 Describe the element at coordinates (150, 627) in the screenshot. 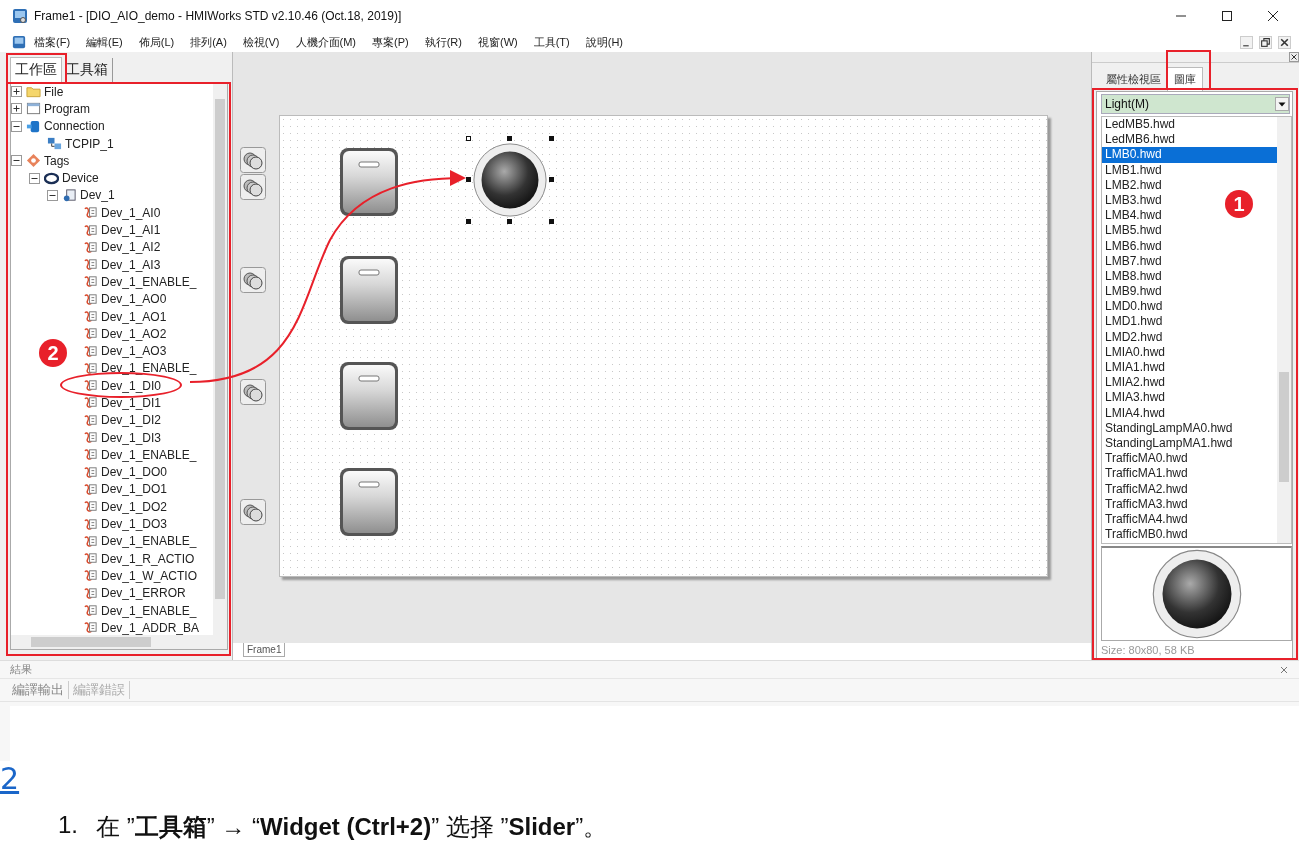

I see `tree-item: Dev_1_ADDR_BA` at that location.